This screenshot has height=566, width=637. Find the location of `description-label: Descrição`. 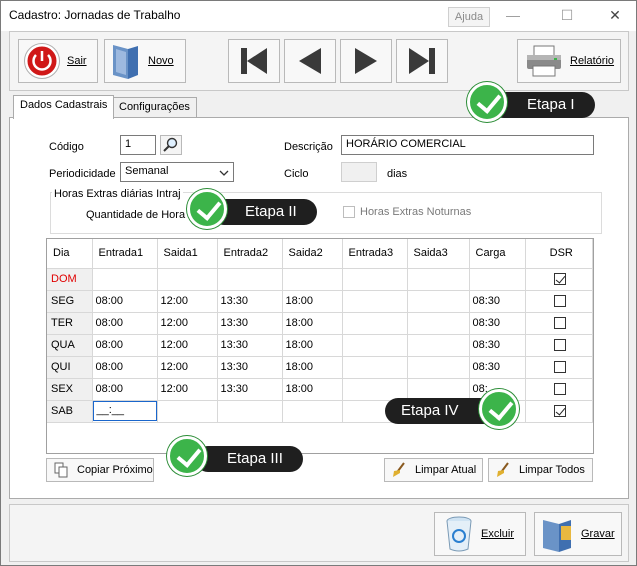

description-label: Descrição is located at coordinates (308, 147).